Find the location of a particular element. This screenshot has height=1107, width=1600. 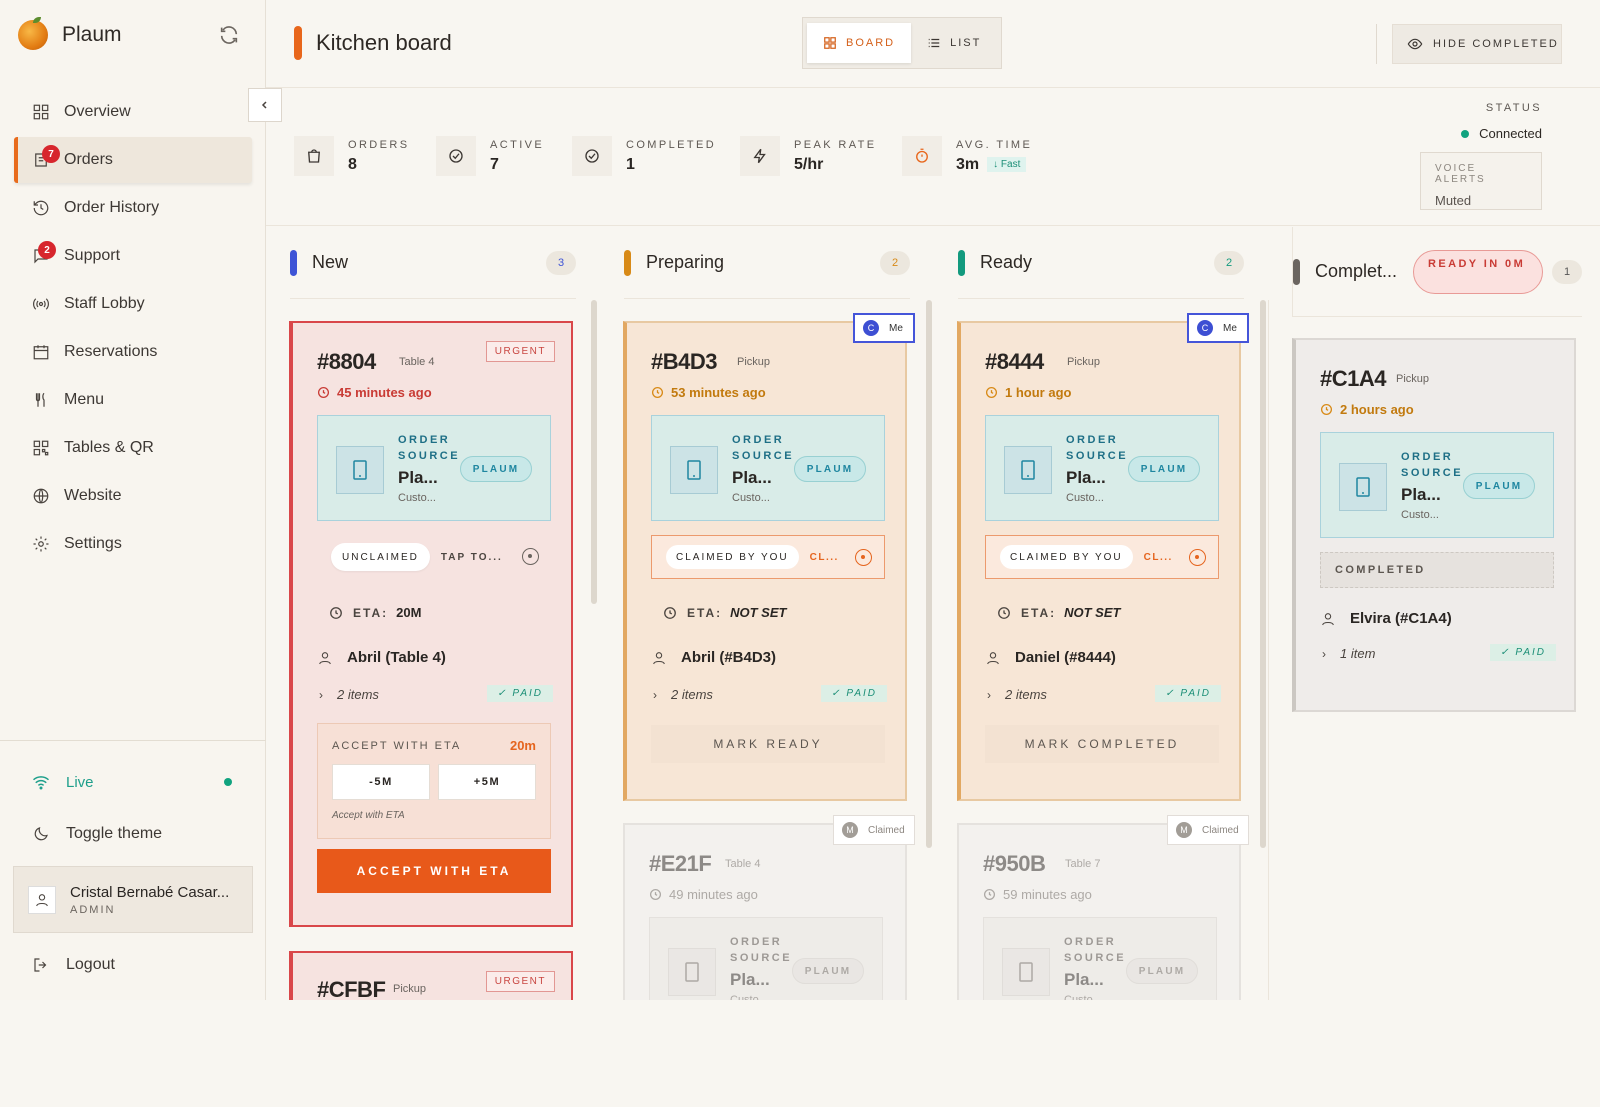

eta-row: ETA: NOT SET is located at coordinates (724, 612).